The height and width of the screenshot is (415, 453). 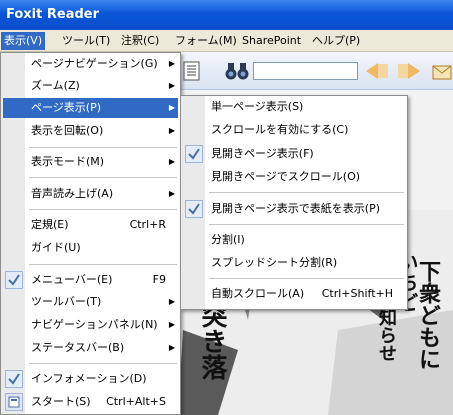 I want to click on menu-item-read-aloud: 音声読み上げ(A) ▶, so click(x=90, y=194).